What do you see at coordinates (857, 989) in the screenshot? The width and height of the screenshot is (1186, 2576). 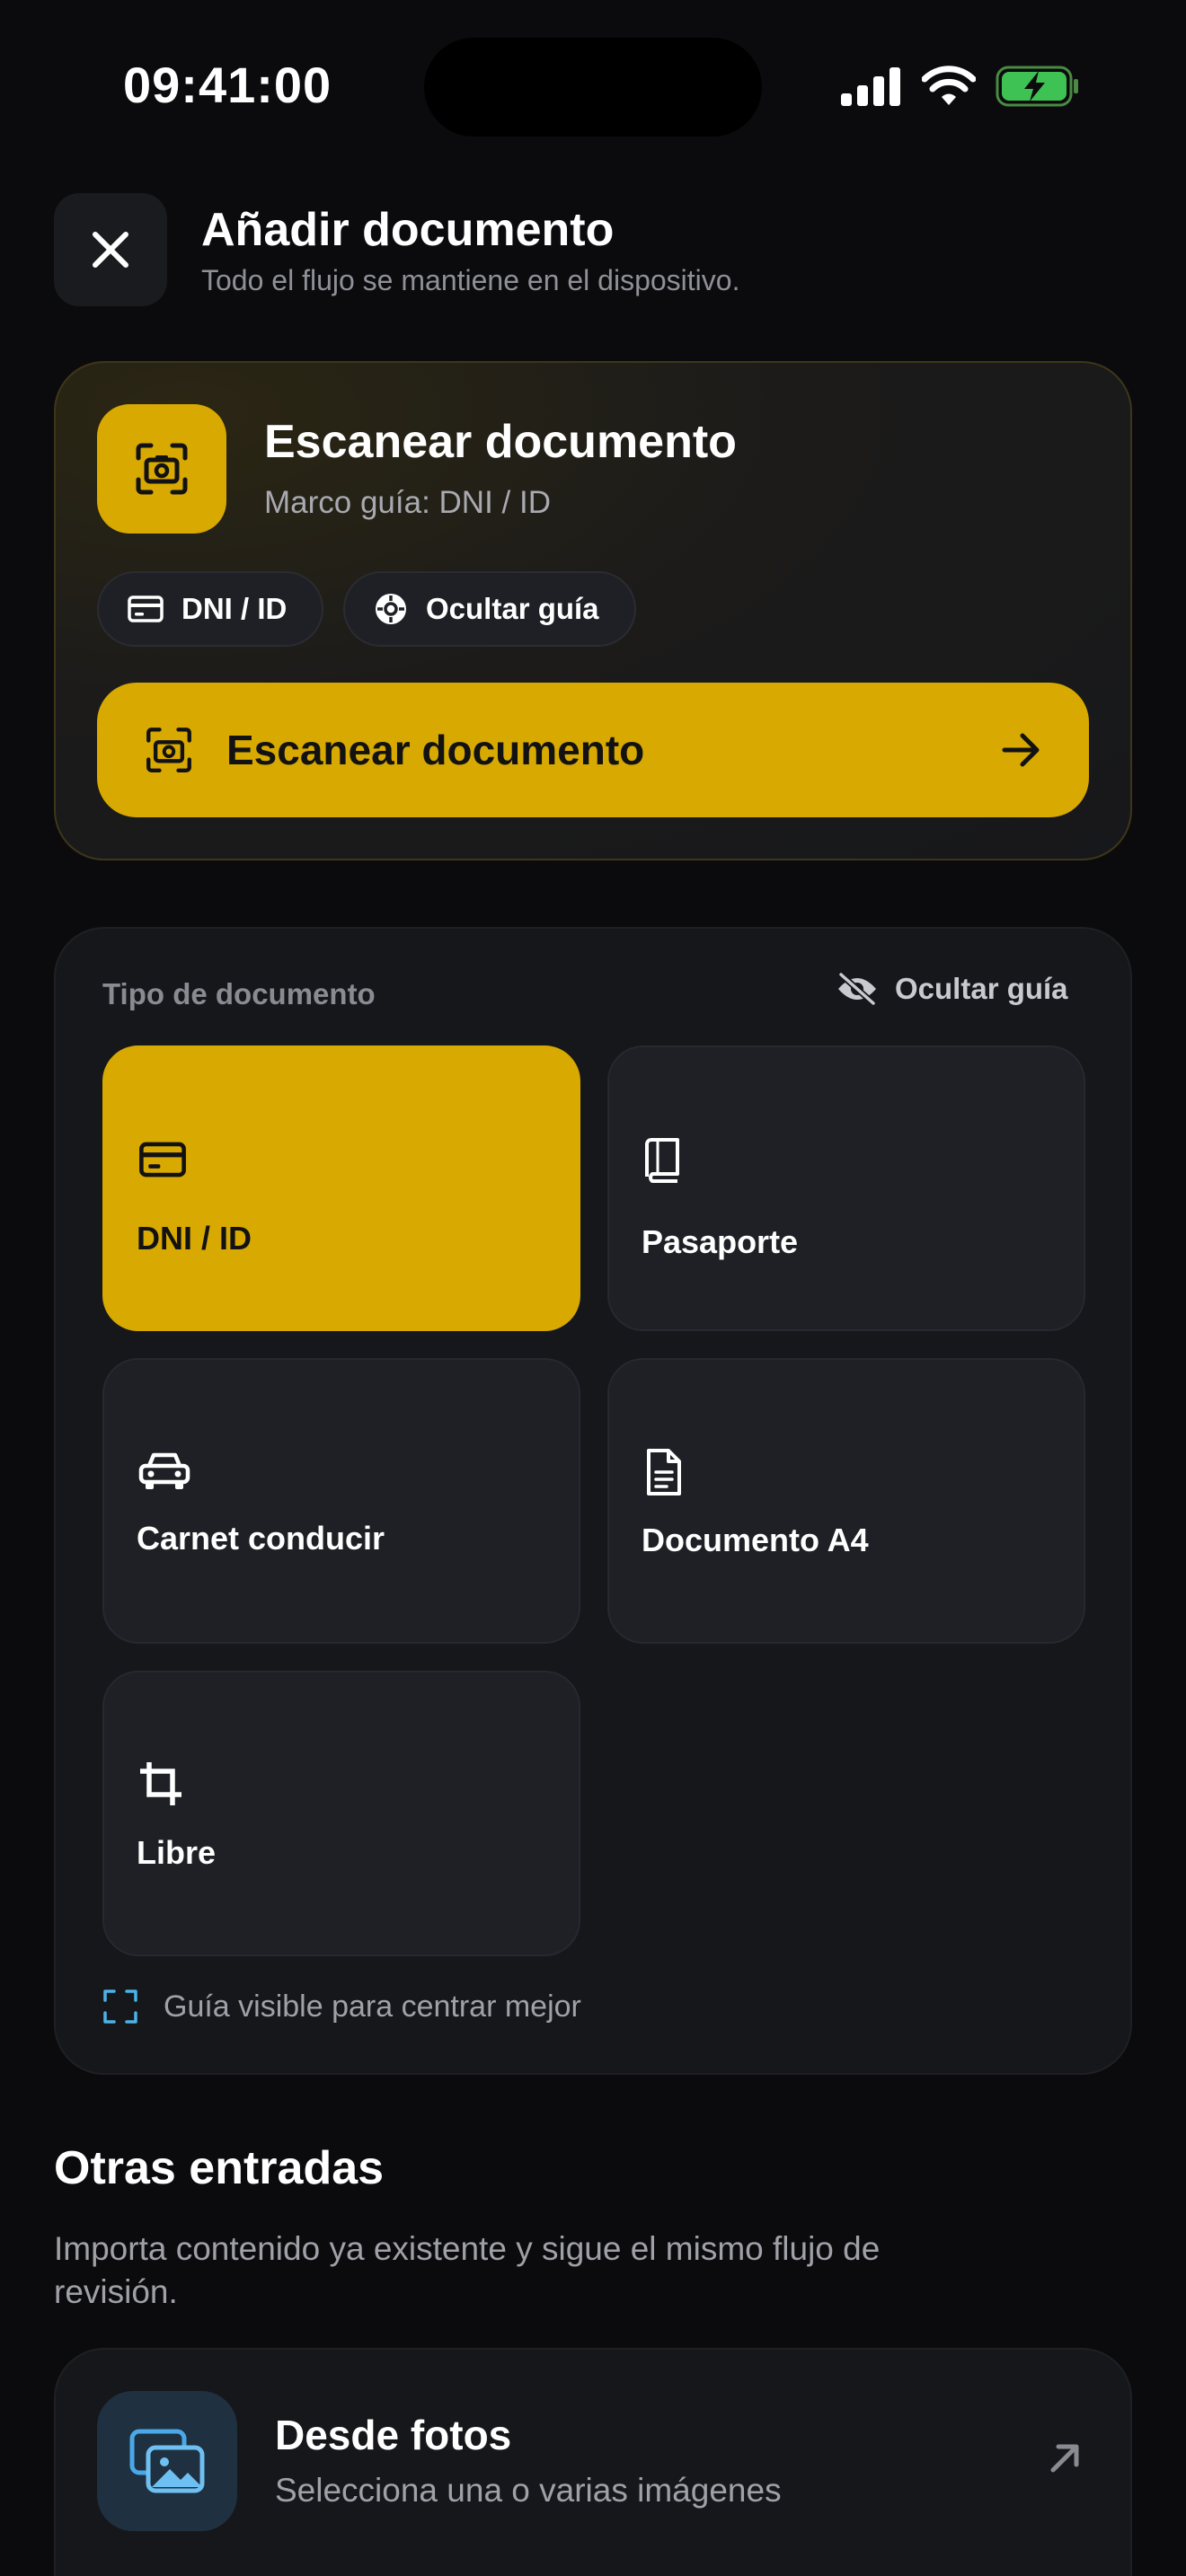 I see `eye-off-icon` at bounding box center [857, 989].